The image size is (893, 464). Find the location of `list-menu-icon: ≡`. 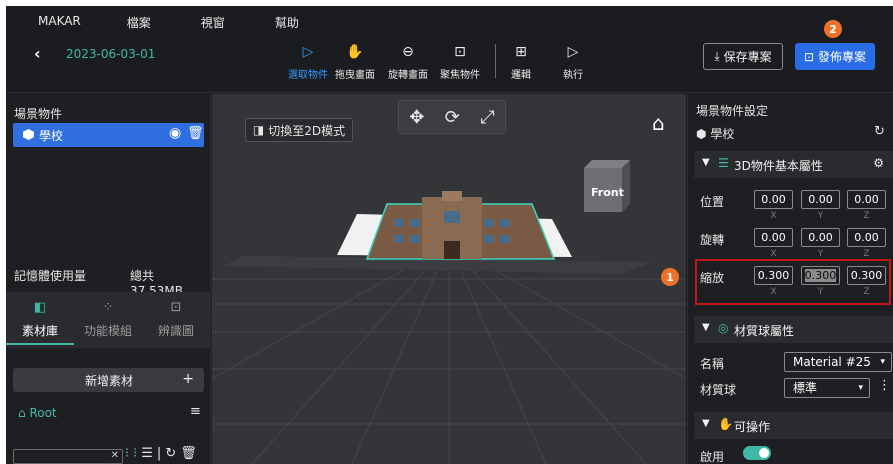

list-menu-icon: ≡ is located at coordinates (195, 411).